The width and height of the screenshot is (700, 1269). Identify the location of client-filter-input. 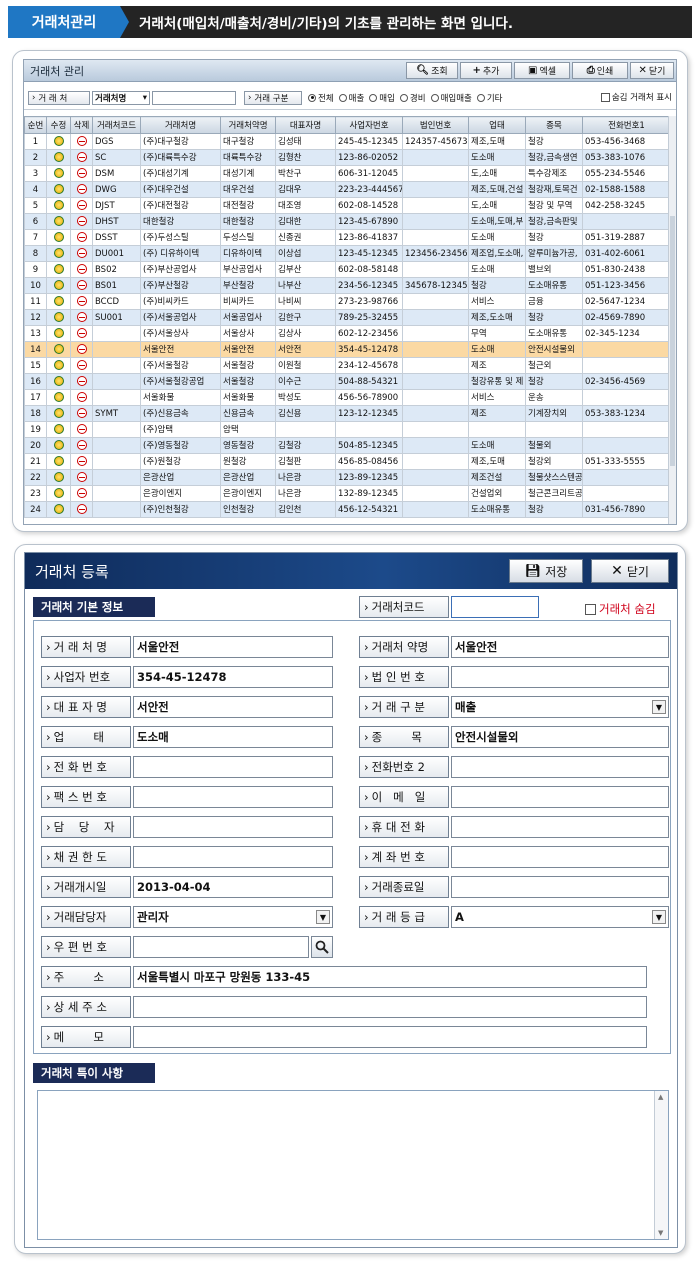
(194, 97).